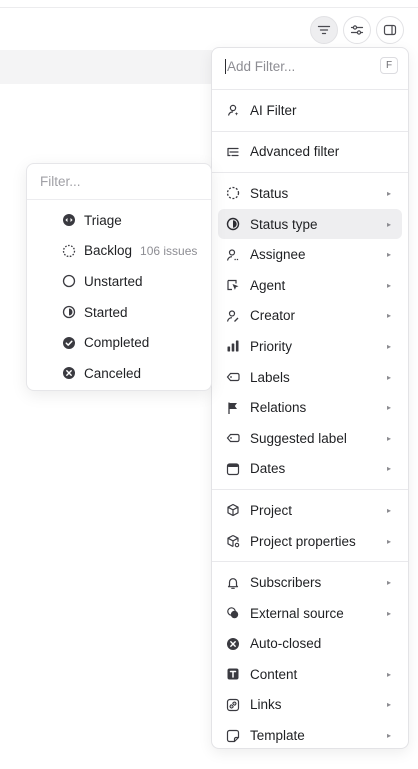 Image resolution: width=418 pixels, height=769 pixels. Describe the element at coordinates (286, 583) in the screenshot. I see `menu-item-label: Subscribers` at that location.